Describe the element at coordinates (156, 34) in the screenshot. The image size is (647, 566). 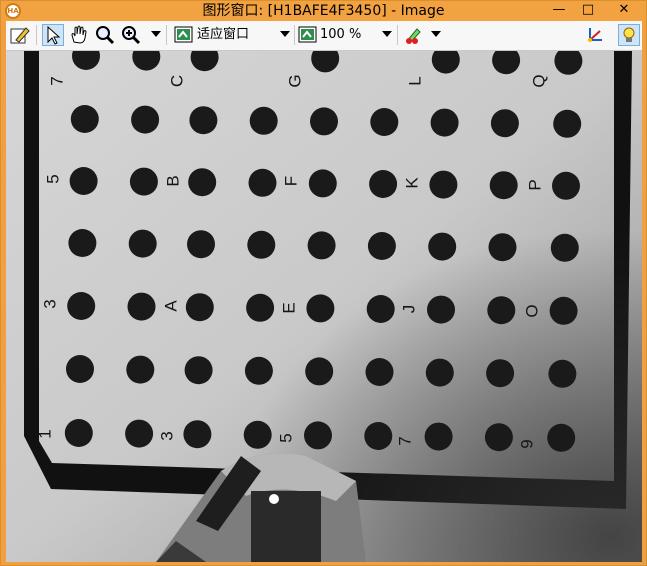
I see `zoom-dropdown-chevron-down-icon` at that location.